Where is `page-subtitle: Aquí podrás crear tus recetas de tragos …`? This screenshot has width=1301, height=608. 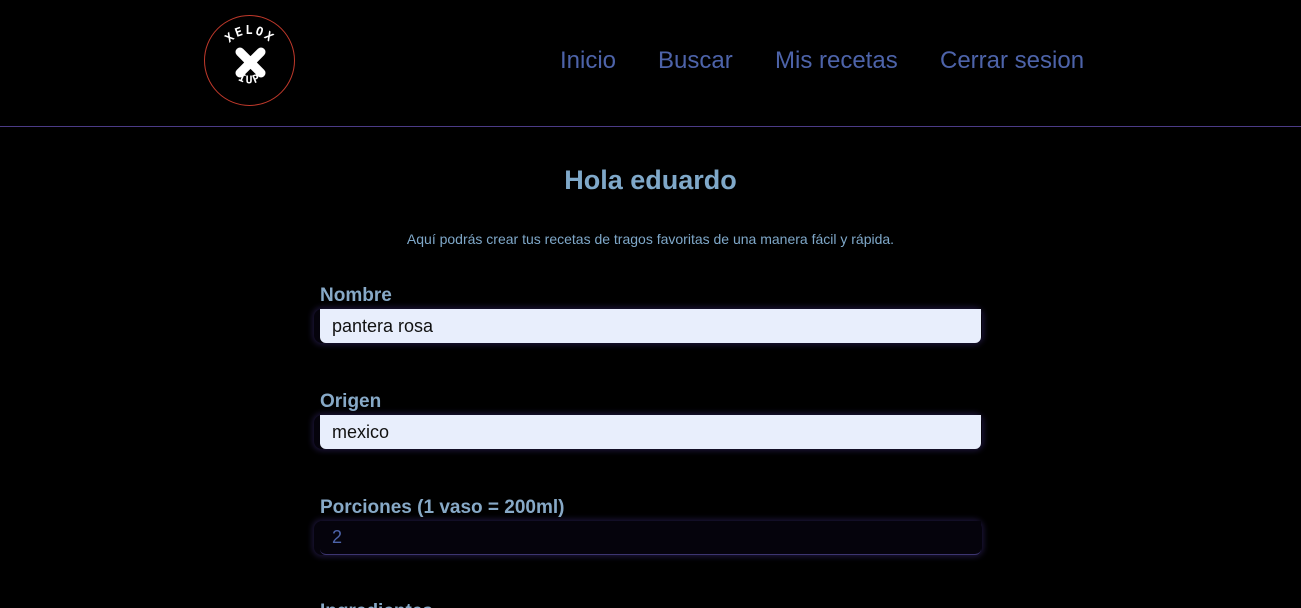 page-subtitle: Aquí podrás crear tus recetas de tragos … is located at coordinates (650, 239).